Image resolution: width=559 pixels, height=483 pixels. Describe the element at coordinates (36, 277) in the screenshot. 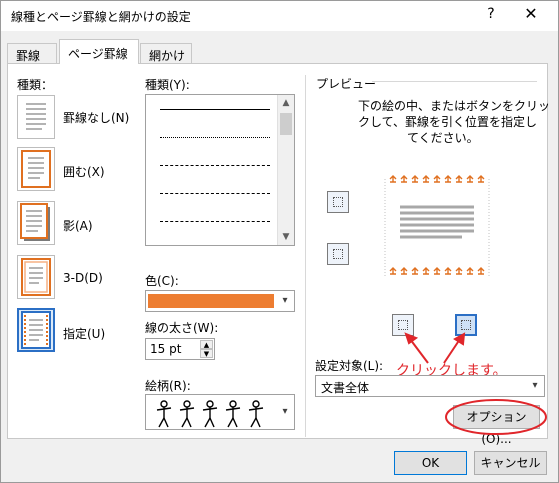

I see `setting-3d-icon` at that location.